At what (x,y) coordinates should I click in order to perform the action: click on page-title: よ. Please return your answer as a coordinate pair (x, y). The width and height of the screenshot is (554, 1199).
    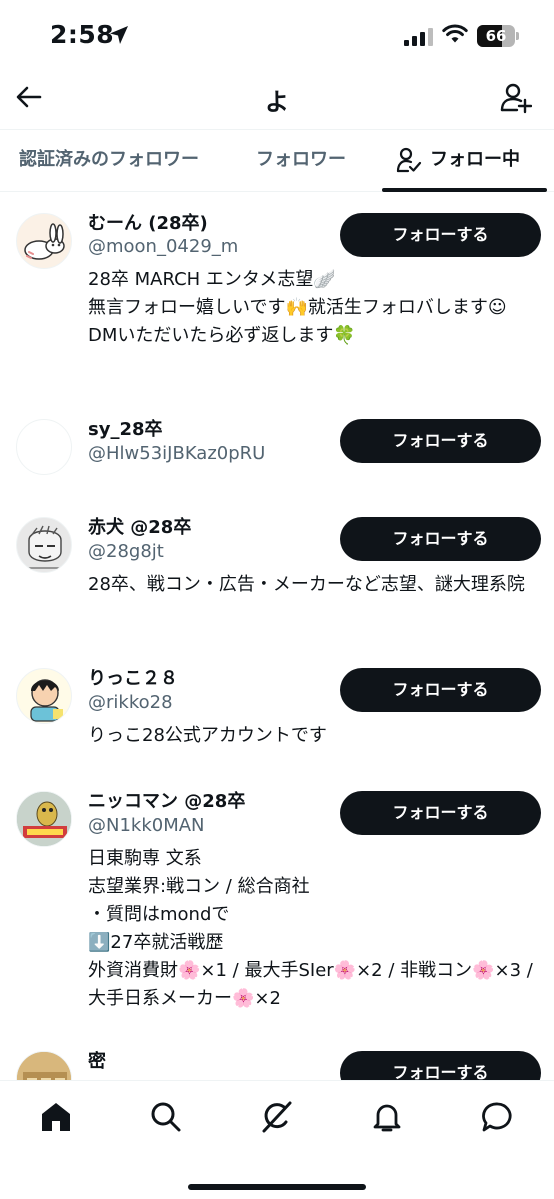
    Looking at the image, I should click on (277, 102).